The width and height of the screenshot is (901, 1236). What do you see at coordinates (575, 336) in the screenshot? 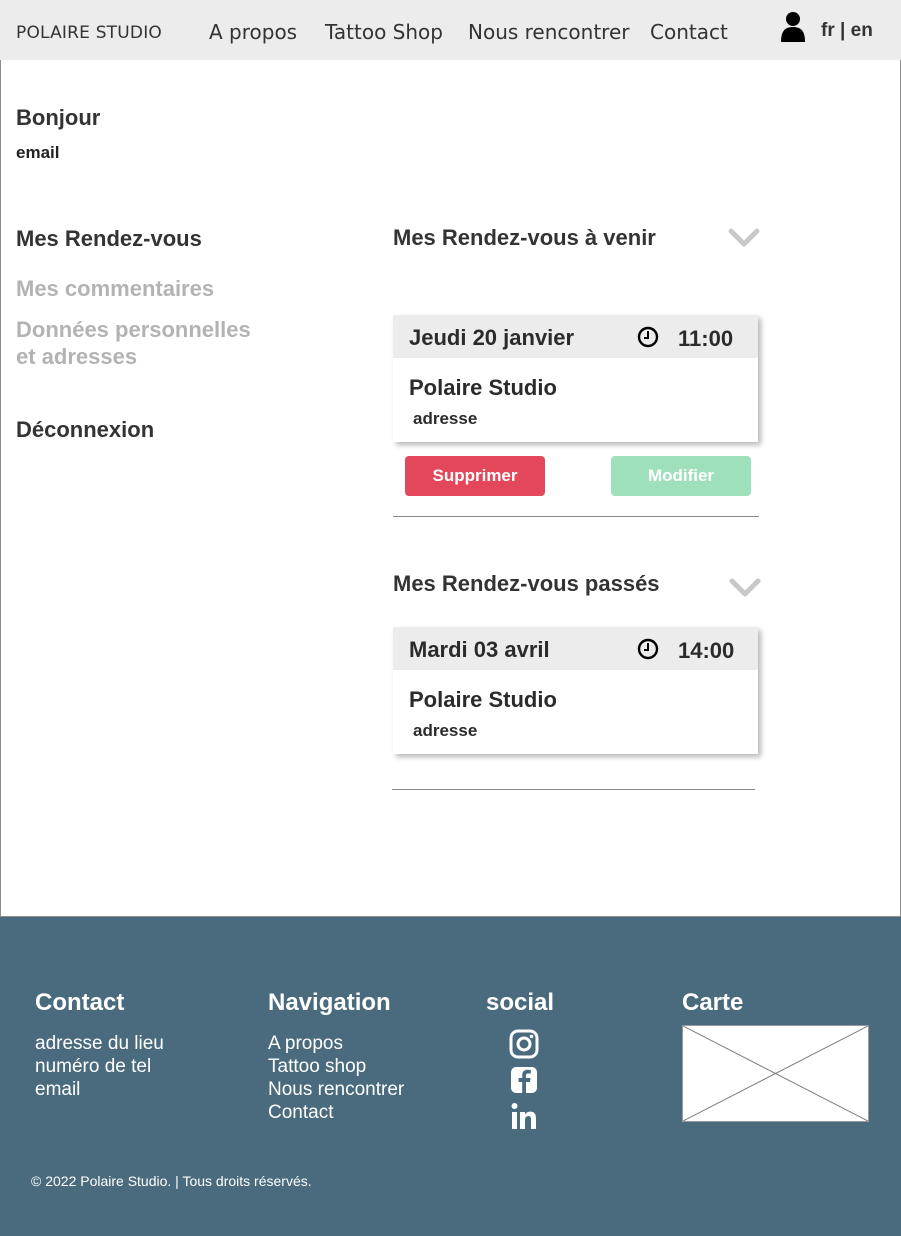
I see `appointment-card-header: Jeudi 20 janvier 11:00` at bounding box center [575, 336].